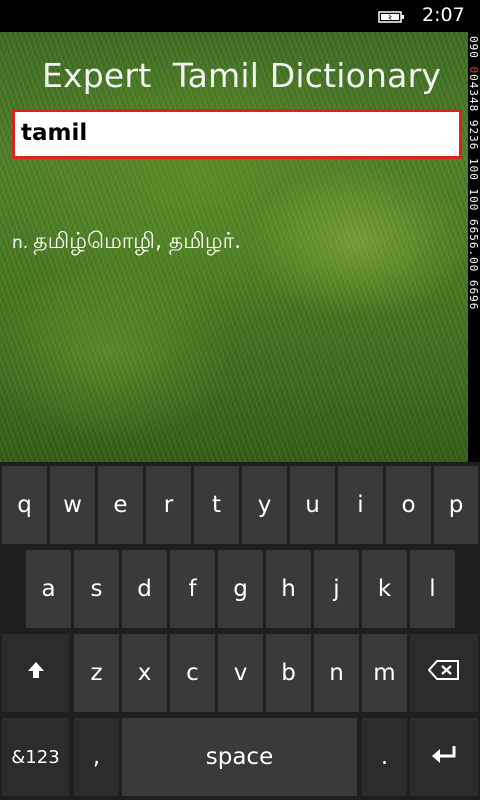  I want to click on key-b: b, so click(288, 673).